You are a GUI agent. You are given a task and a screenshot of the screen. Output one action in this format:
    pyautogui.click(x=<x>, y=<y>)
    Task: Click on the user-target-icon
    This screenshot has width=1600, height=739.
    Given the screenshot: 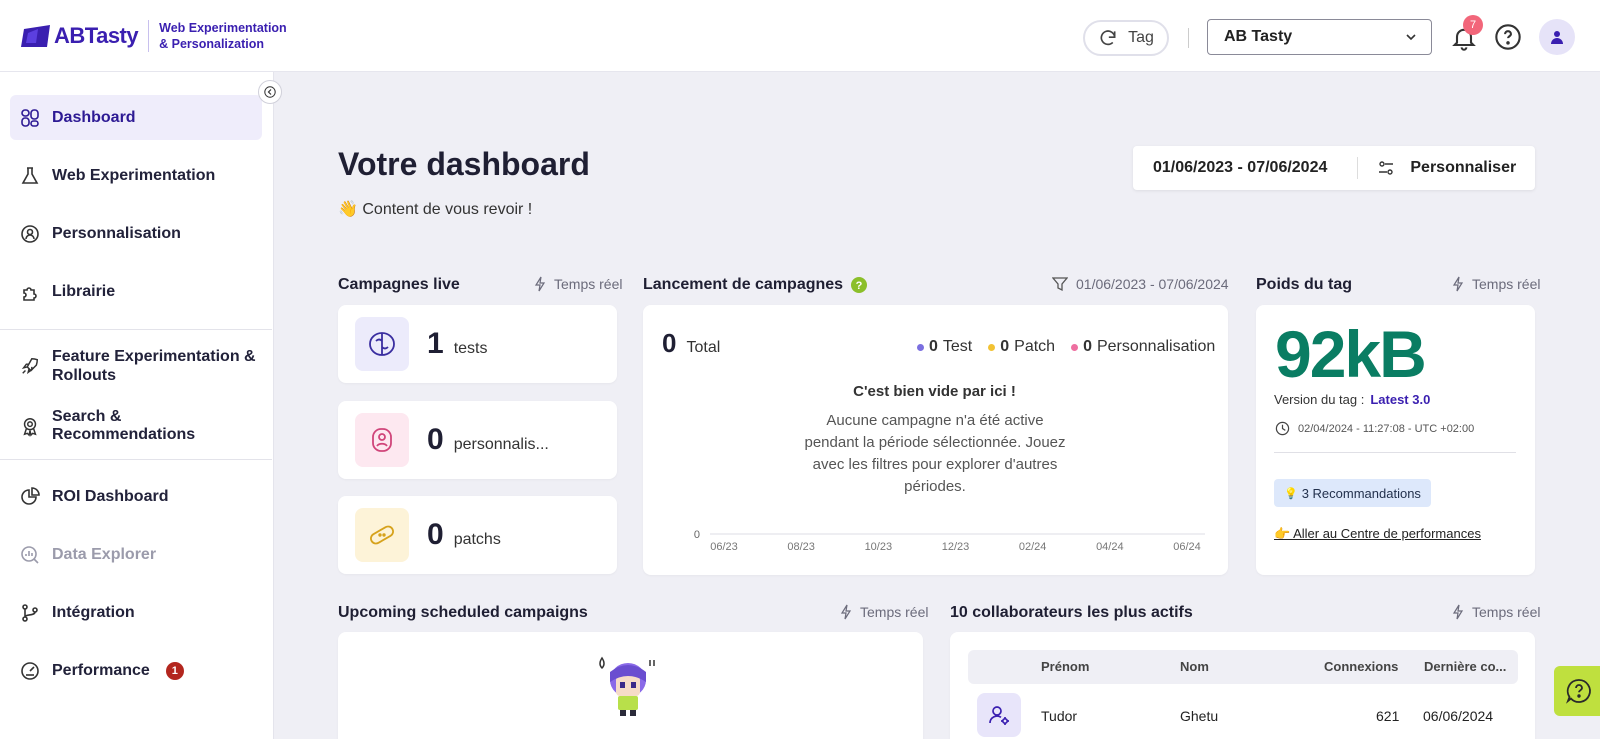 What is the action you would take?
    pyautogui.click(x=30, y=234)
    